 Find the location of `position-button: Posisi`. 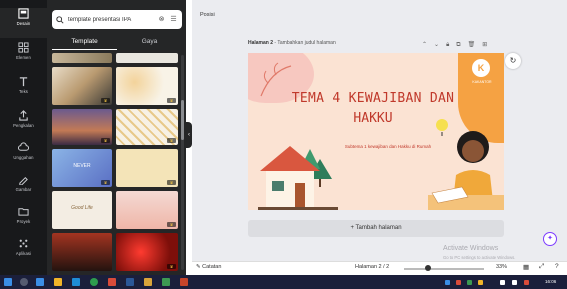

position-button: Posisi is located at coordinates (207, 15).